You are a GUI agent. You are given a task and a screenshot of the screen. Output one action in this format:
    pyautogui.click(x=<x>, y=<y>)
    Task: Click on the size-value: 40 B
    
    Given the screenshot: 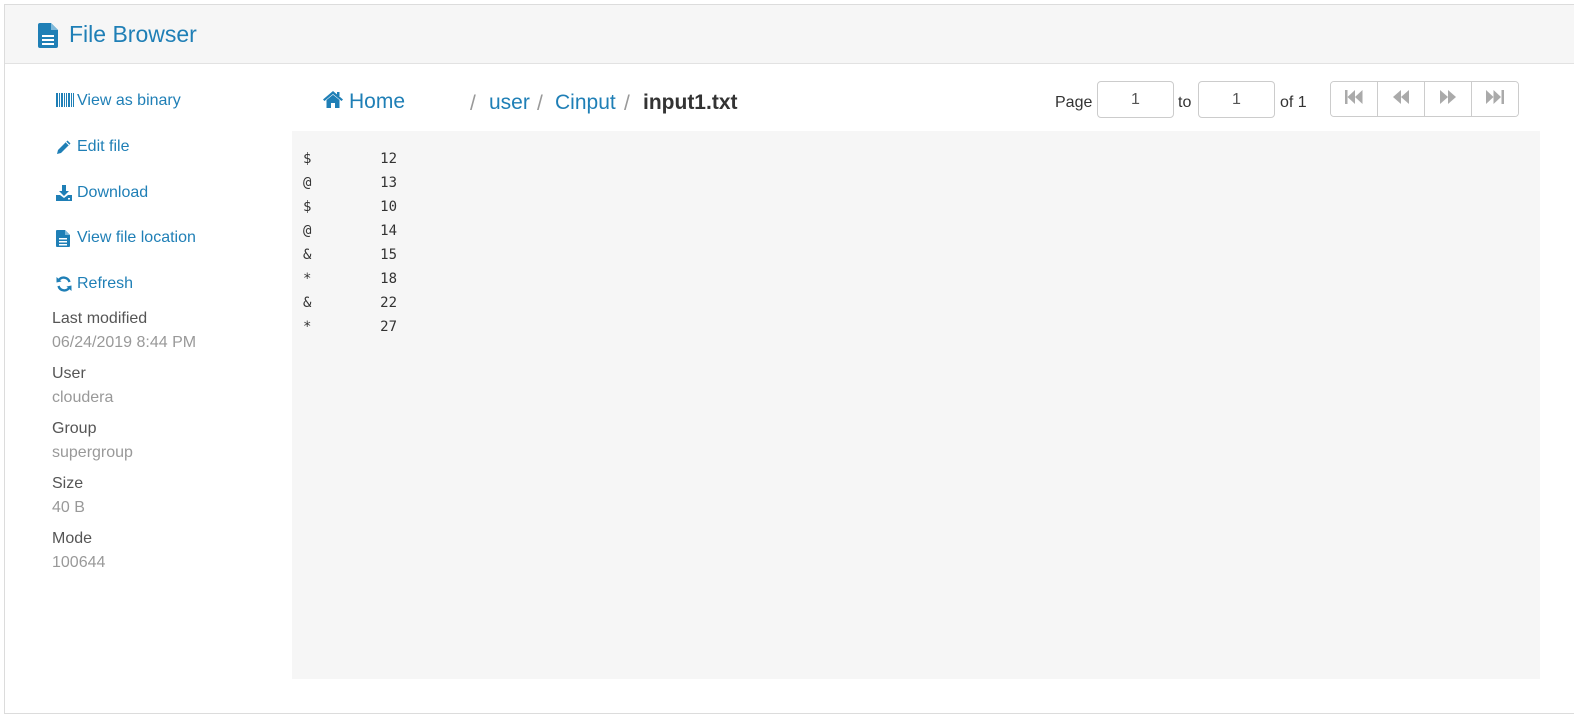 What is the action you would take?
    pyautogui.click(x=68, y=507)
    